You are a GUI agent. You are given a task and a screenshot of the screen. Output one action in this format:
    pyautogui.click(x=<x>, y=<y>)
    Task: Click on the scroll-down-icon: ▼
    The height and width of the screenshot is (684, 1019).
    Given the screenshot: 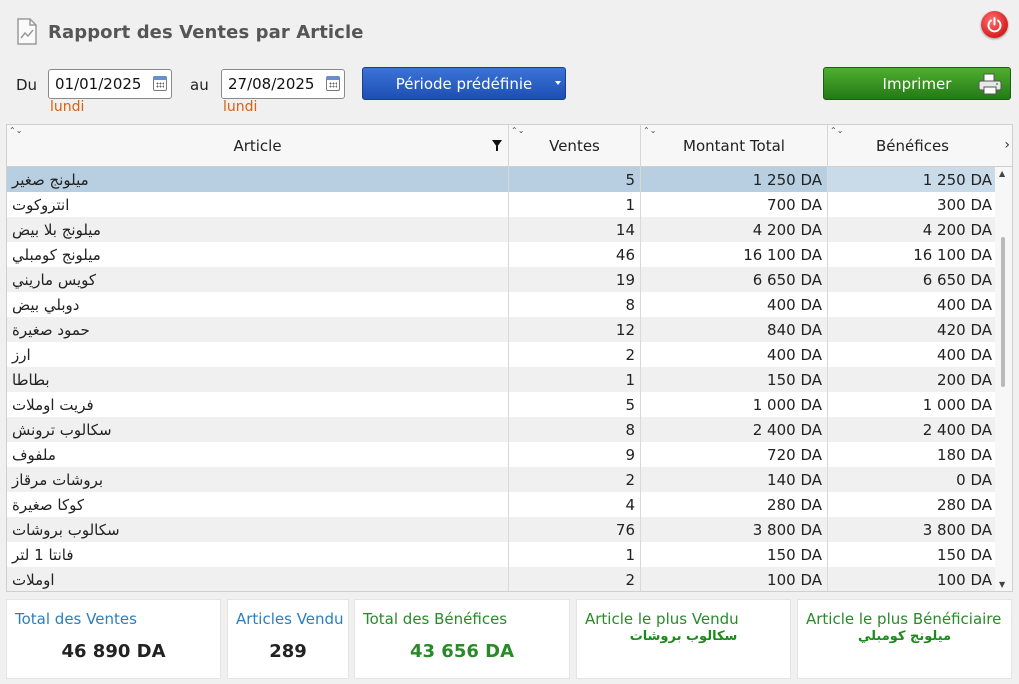 What is the action you would take?
    pyautogui.click(x=1002, y=584)
    